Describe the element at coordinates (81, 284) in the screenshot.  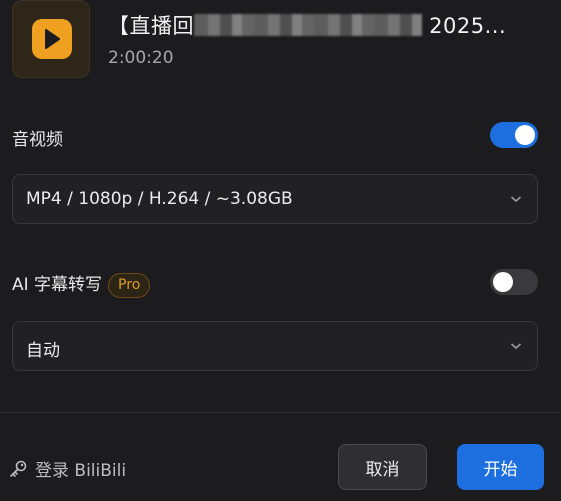
I see `ai-subtitle-label: AI 字幕转写 Pro` at that location.